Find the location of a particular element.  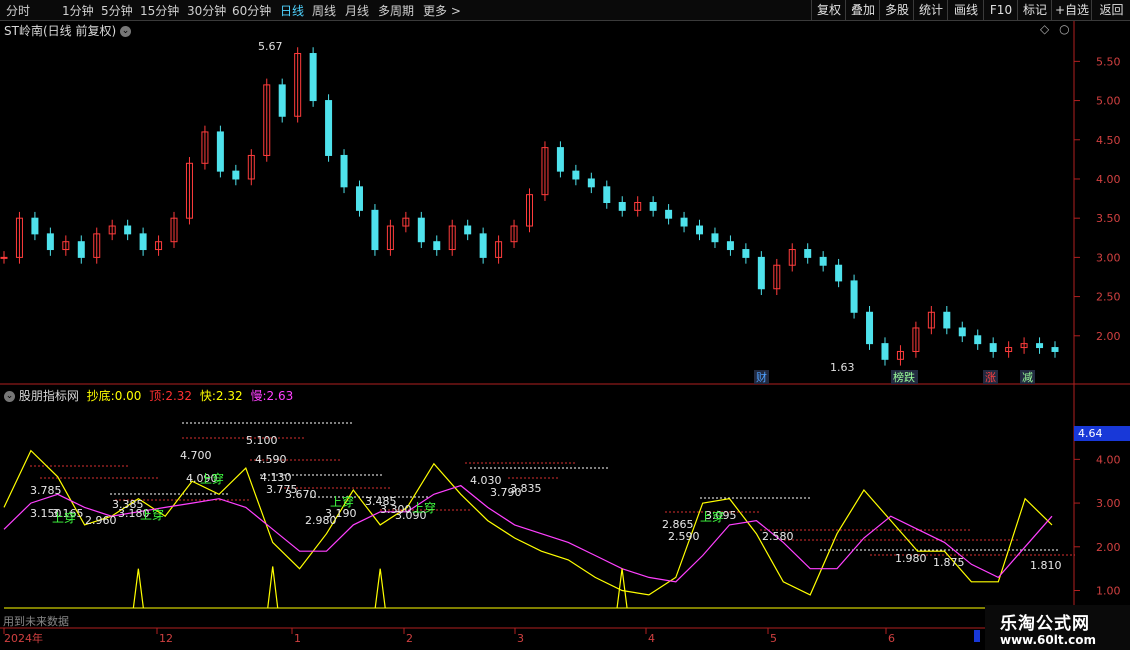

event-tag: 榜跌 is located at coordinates (904, 377).